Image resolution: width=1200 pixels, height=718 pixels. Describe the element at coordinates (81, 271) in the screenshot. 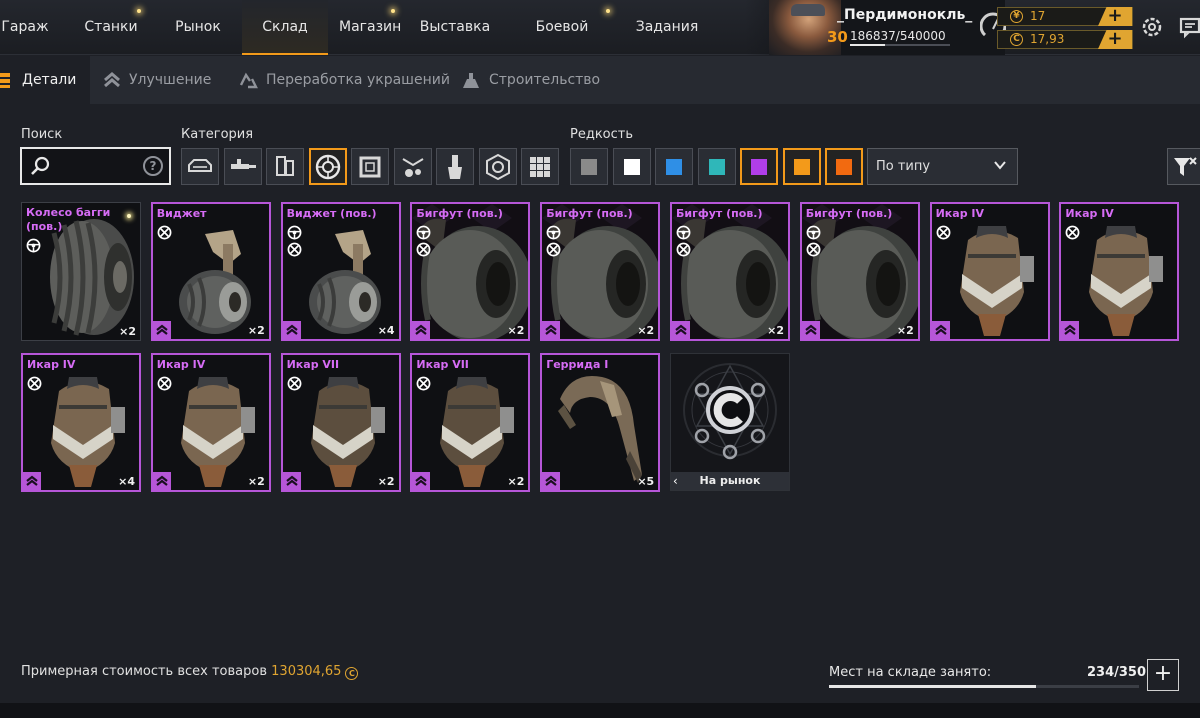

I see `item-card: Колесо багги (пов.) ×2` at that location.